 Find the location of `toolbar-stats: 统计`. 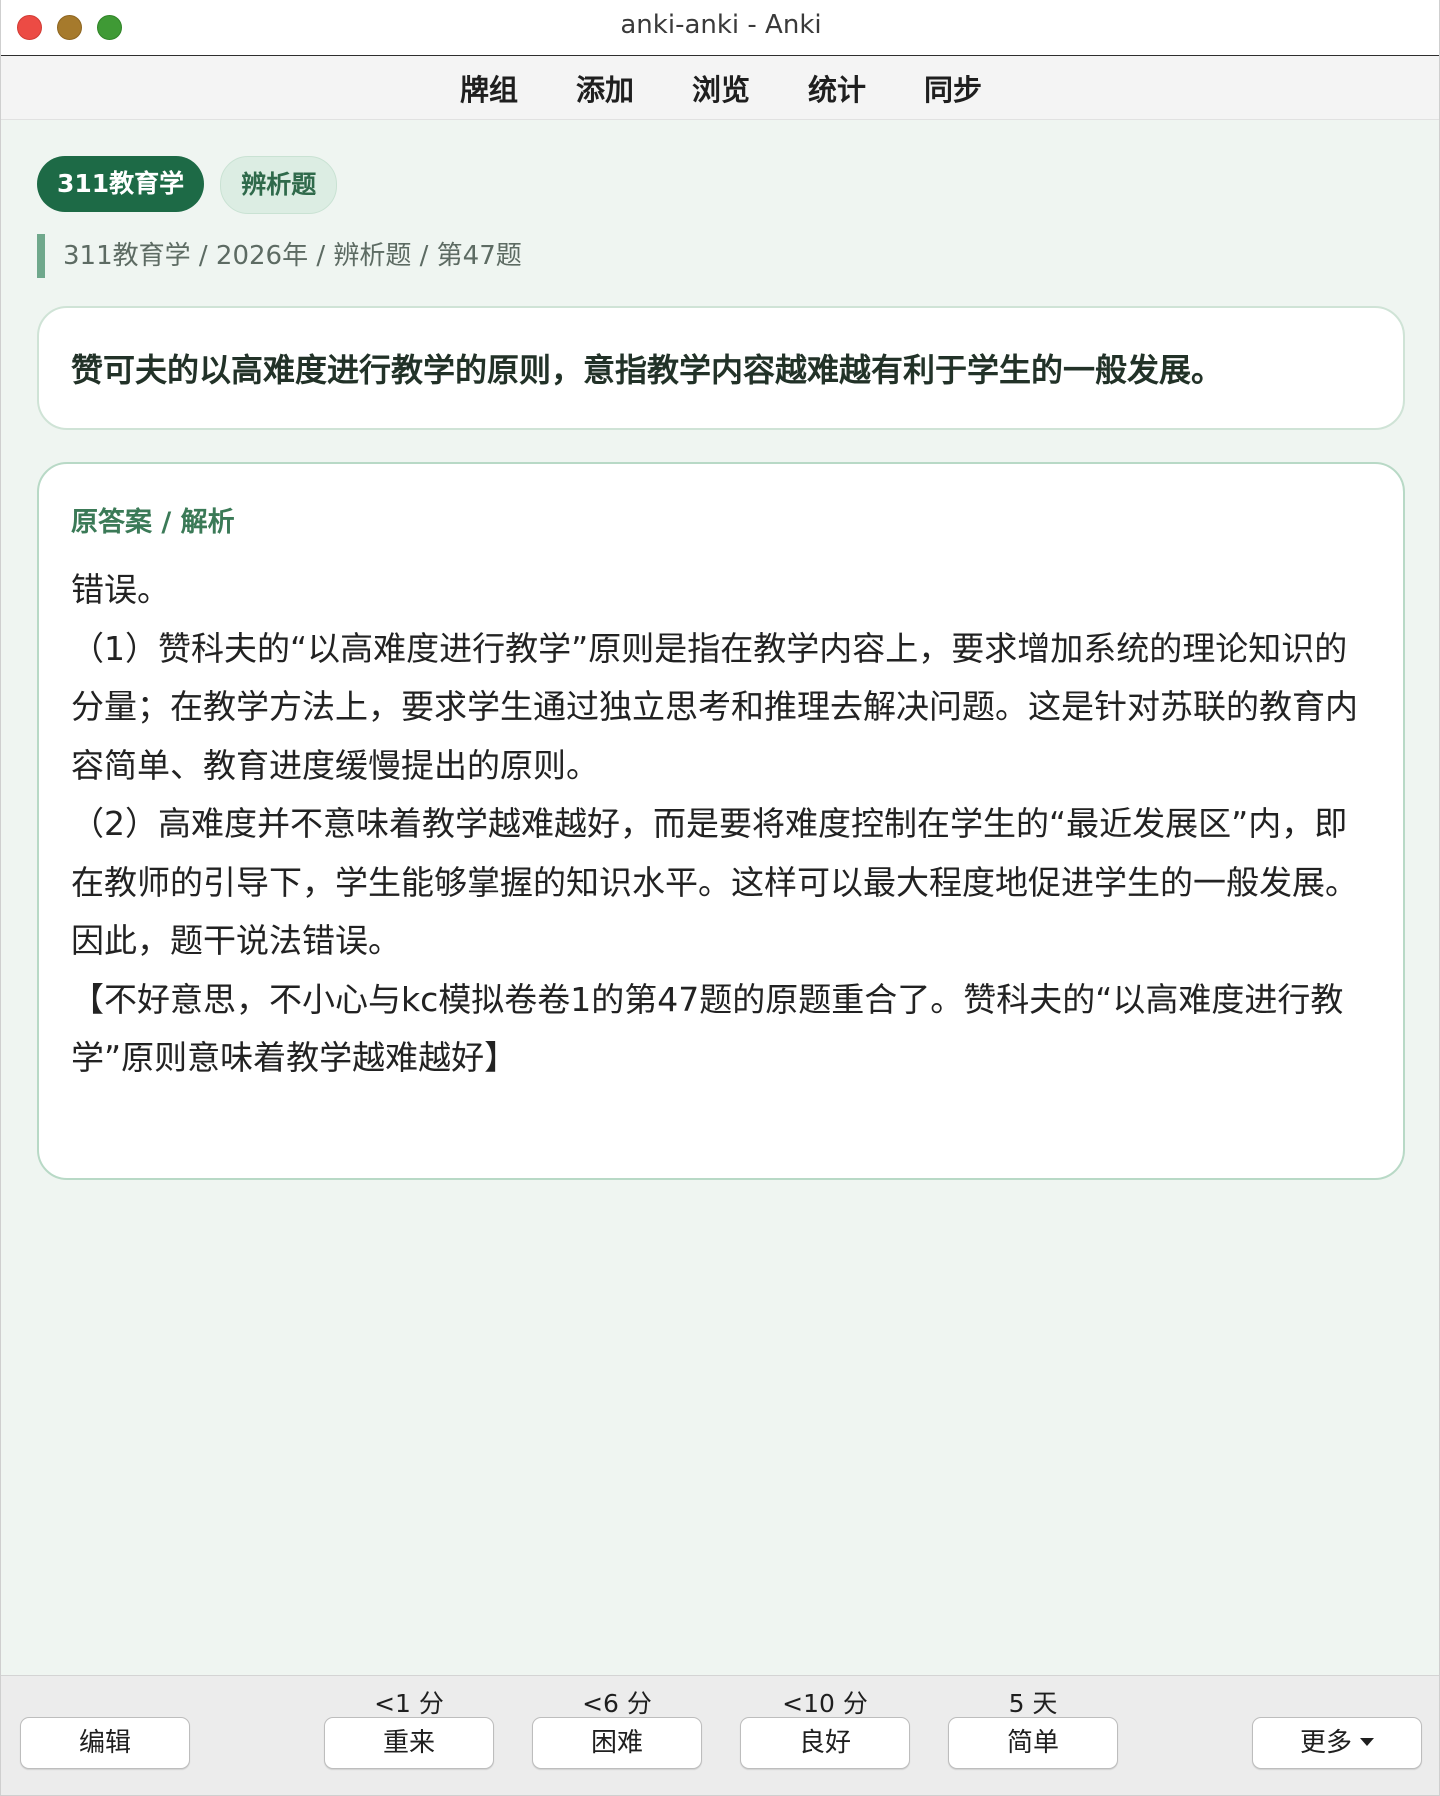

toolbar-stats: 统计 is located at coordinates (837, 88).